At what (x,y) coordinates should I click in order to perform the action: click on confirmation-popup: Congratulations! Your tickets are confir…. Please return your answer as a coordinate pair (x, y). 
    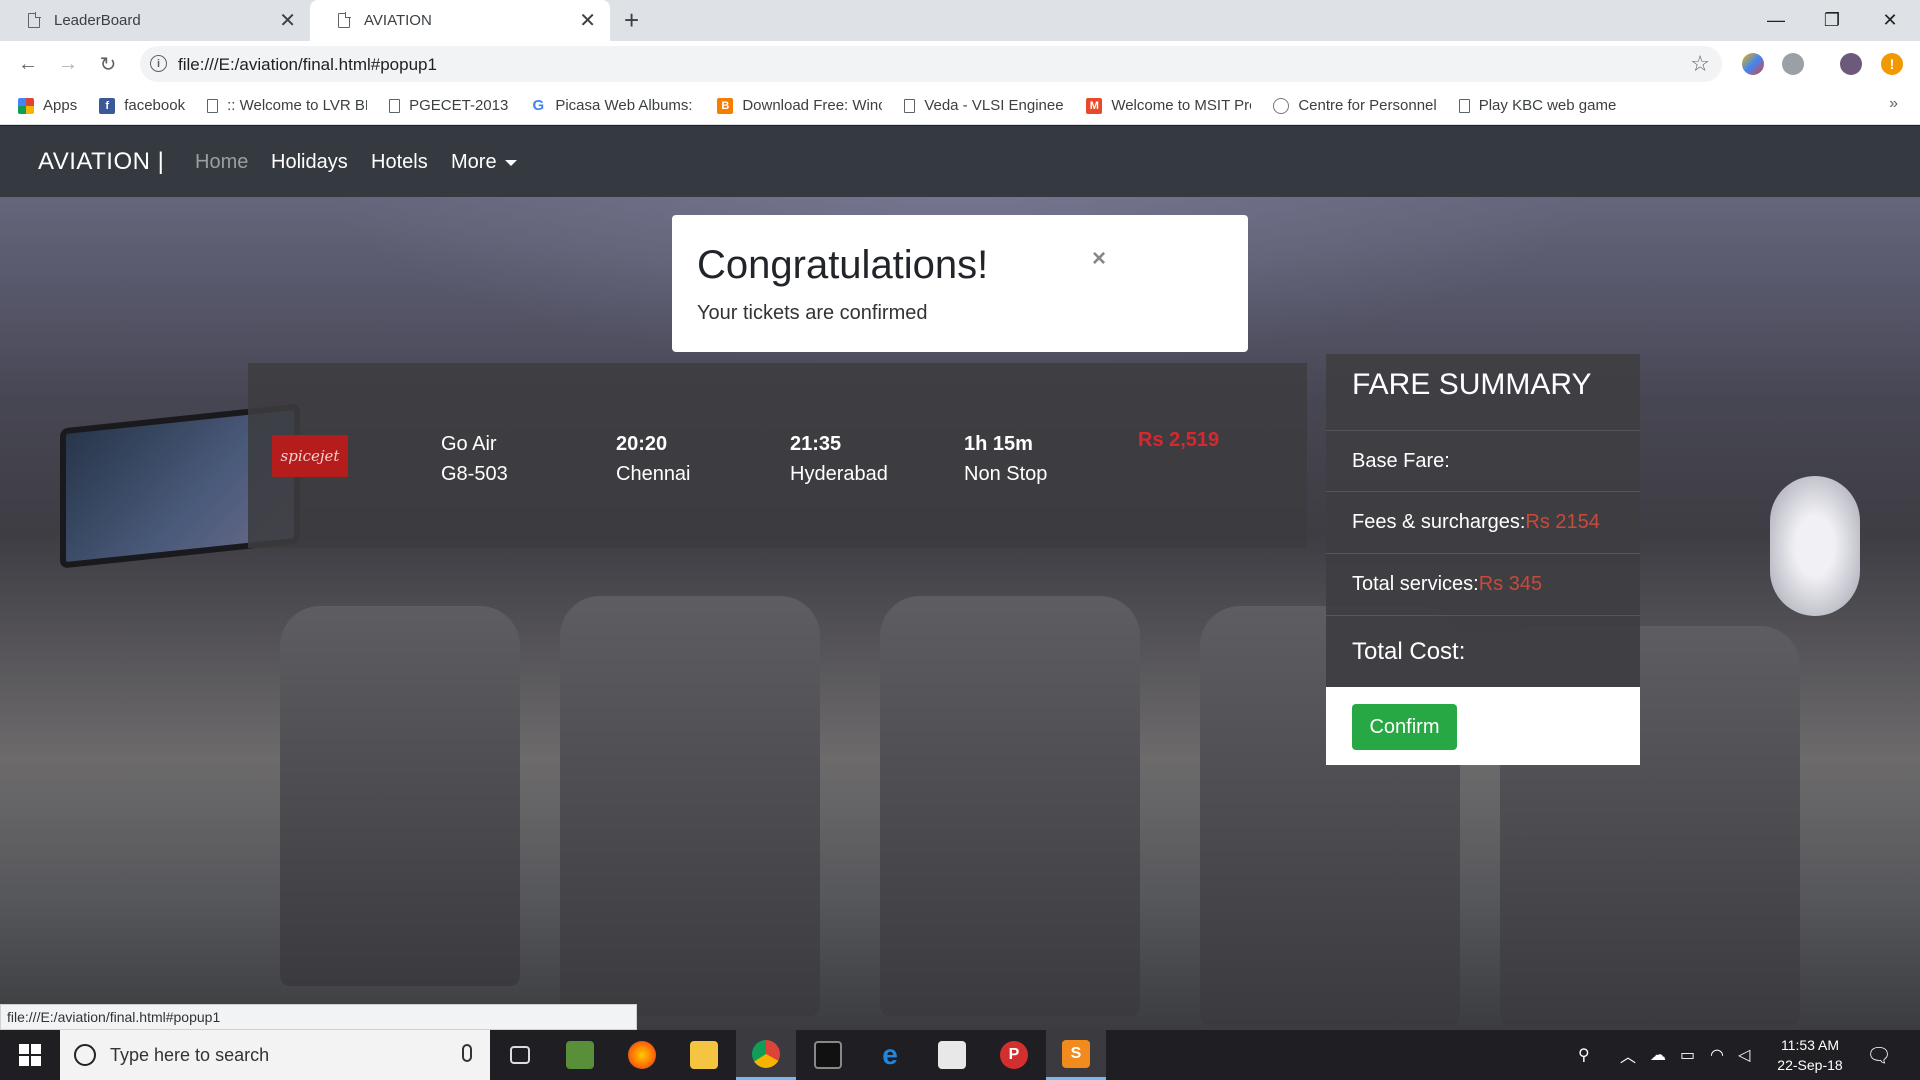
    Looking at the image, I should click on (960, 283).